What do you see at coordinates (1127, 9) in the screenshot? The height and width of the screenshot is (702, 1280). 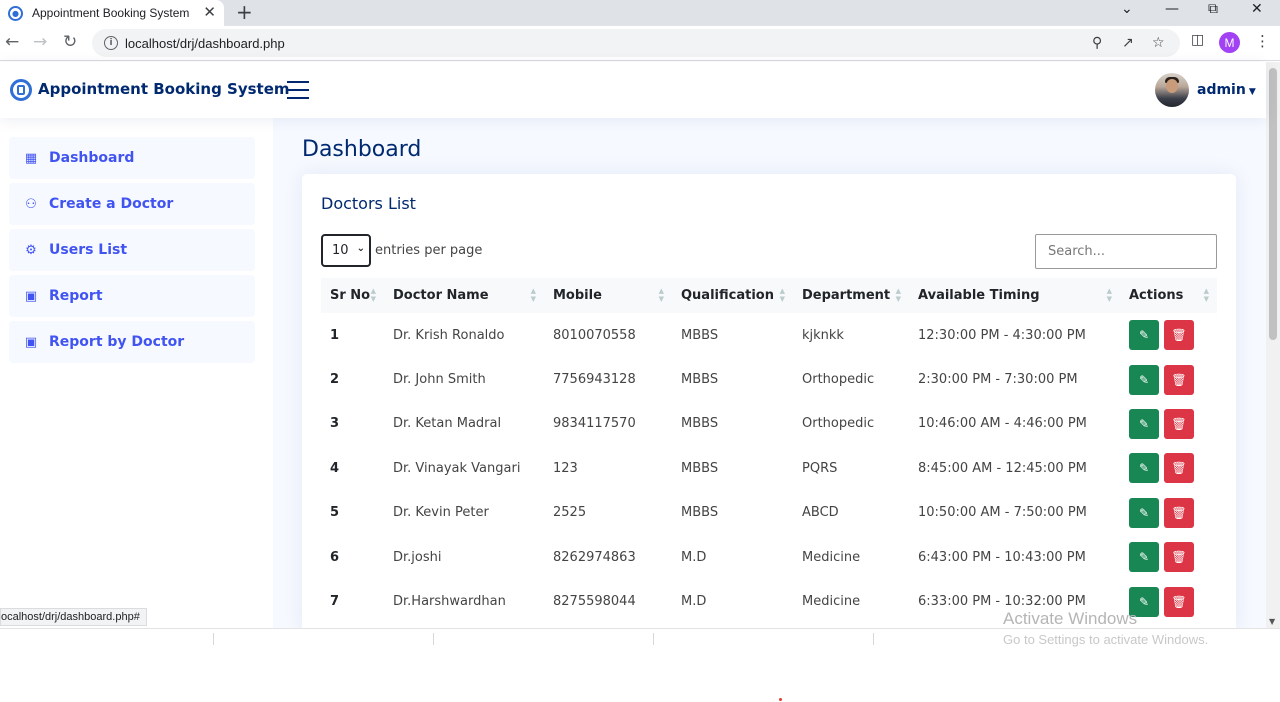 I see `tab-search-chevron-icon: ⌄` at bounding box center [1127, 9].